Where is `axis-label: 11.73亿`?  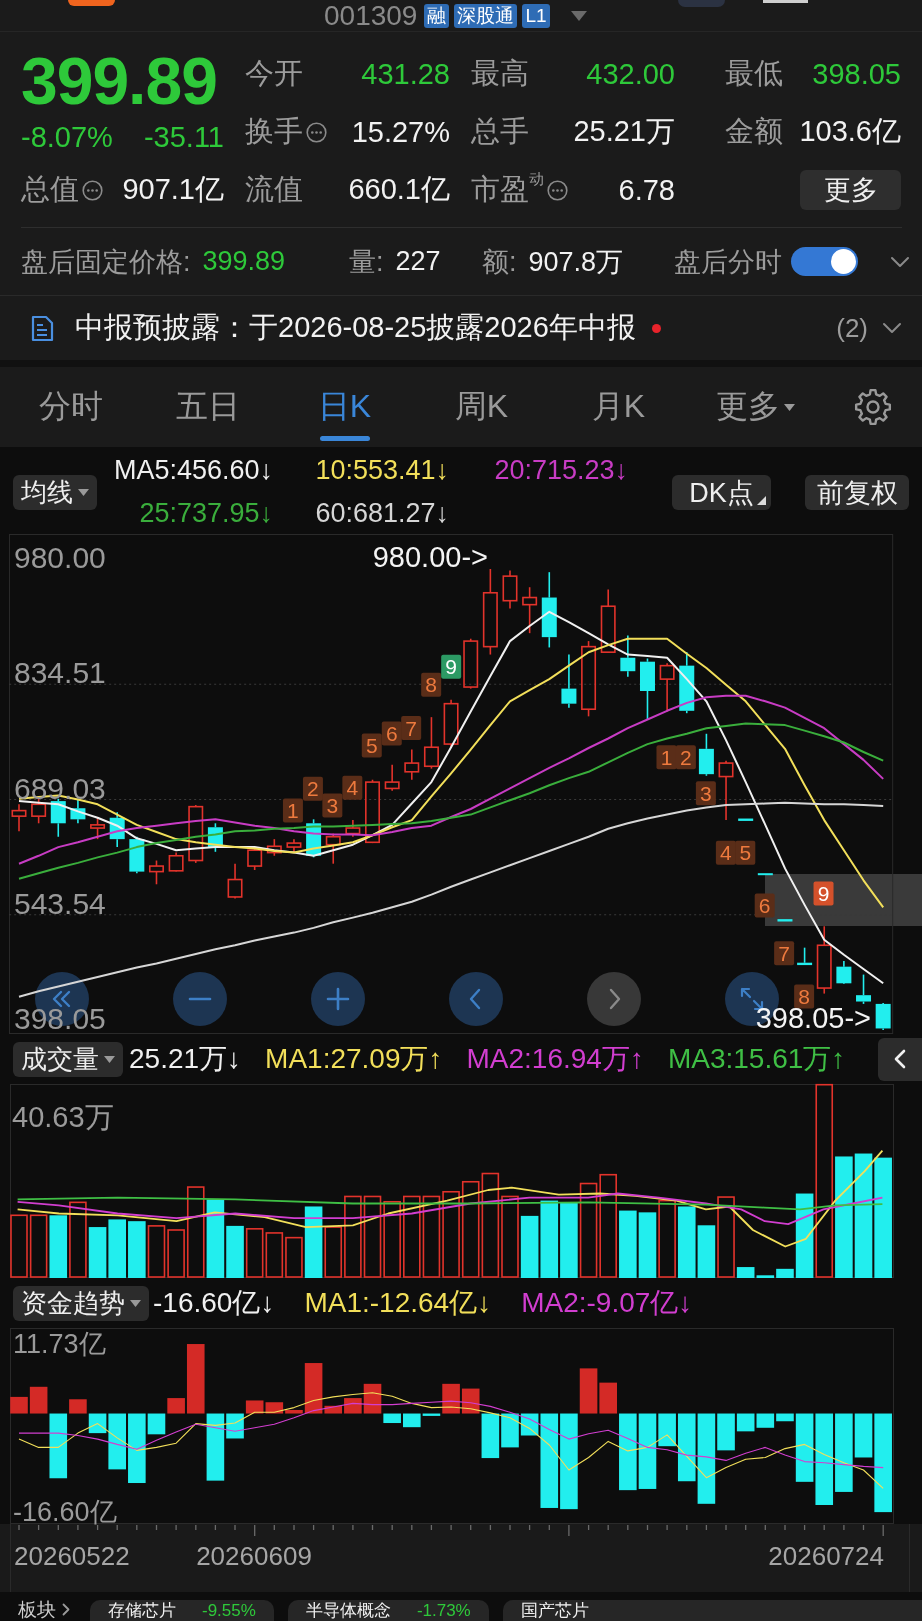 axis-label: 11.73亿 is located at coordinates (59, 1343).